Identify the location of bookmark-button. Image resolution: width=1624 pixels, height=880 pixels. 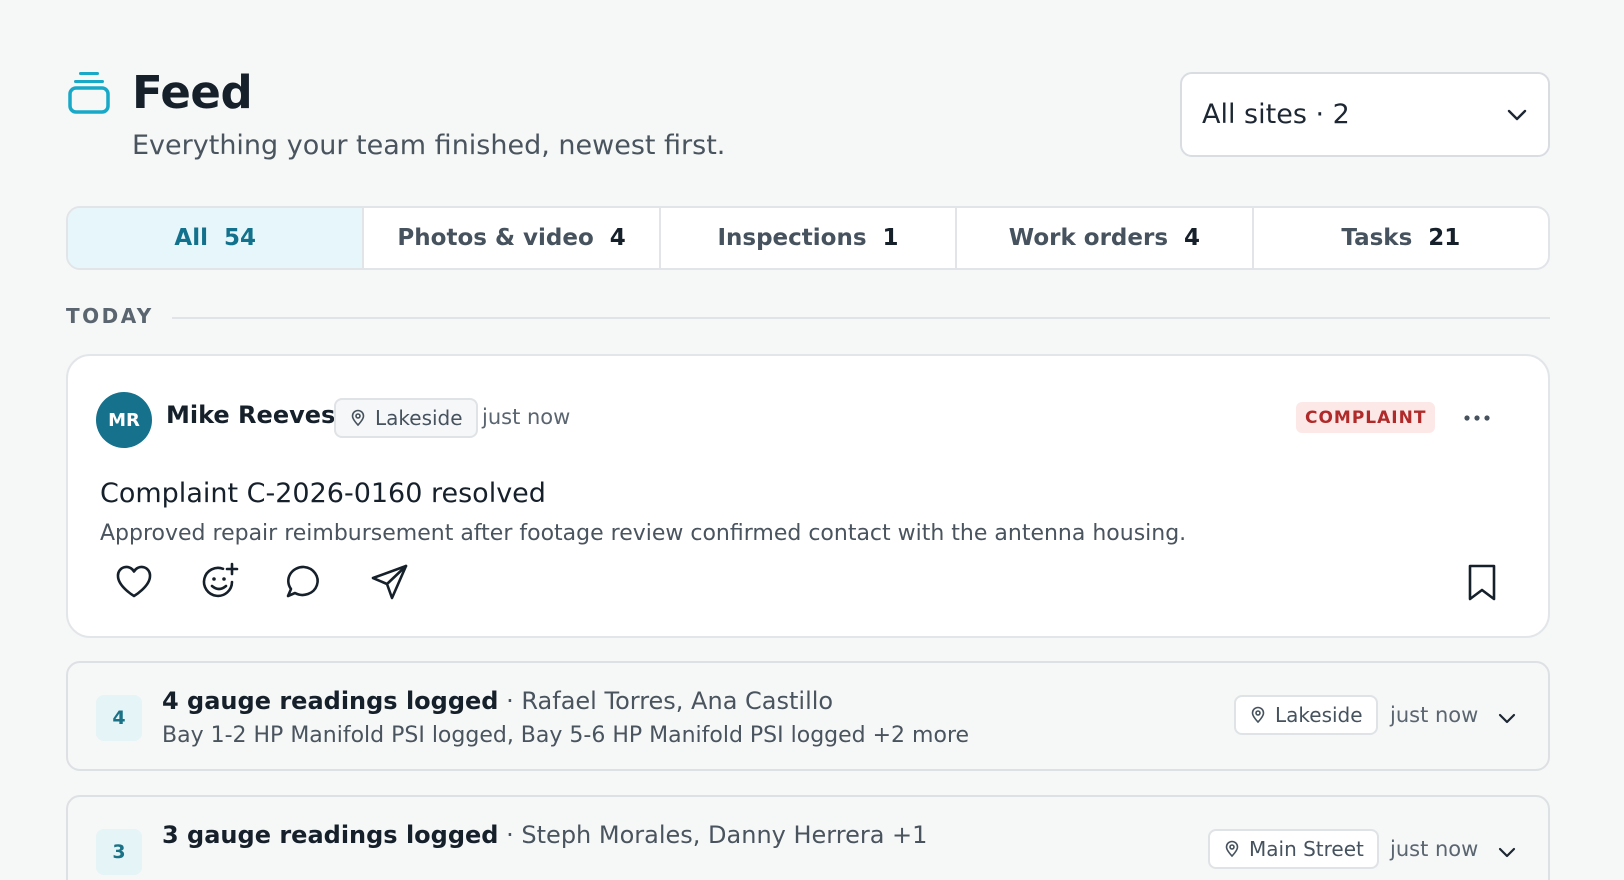
(1482, 582).